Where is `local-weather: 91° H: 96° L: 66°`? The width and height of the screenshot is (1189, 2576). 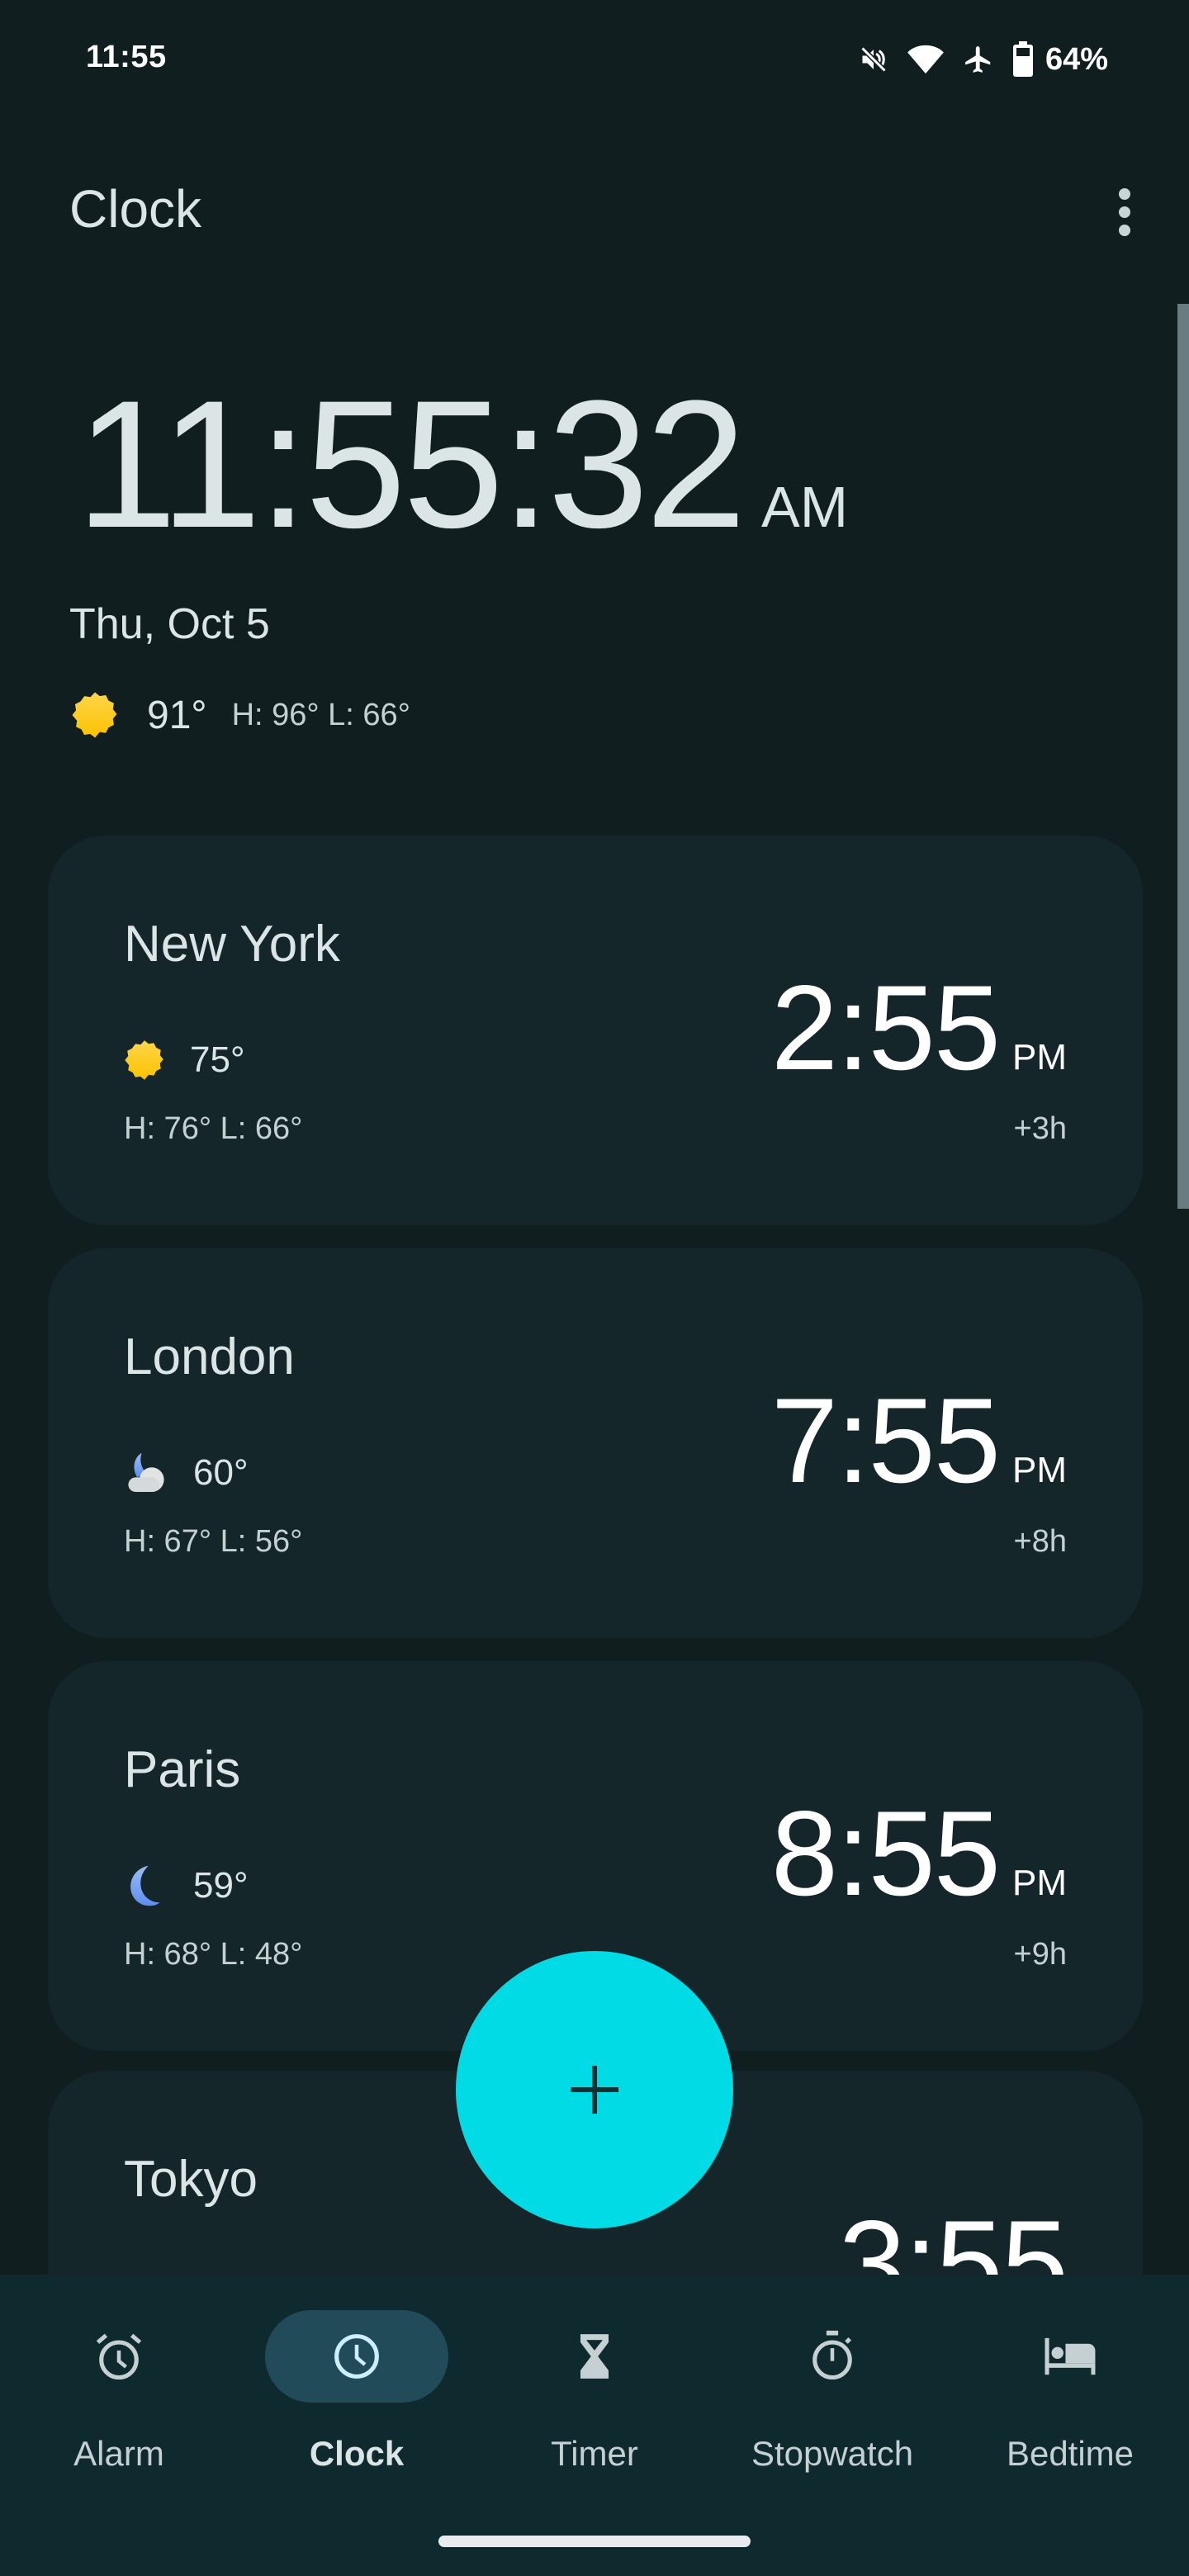 local-weather: 91° H: 96° L: 66° is located at coordinates (240, 715).